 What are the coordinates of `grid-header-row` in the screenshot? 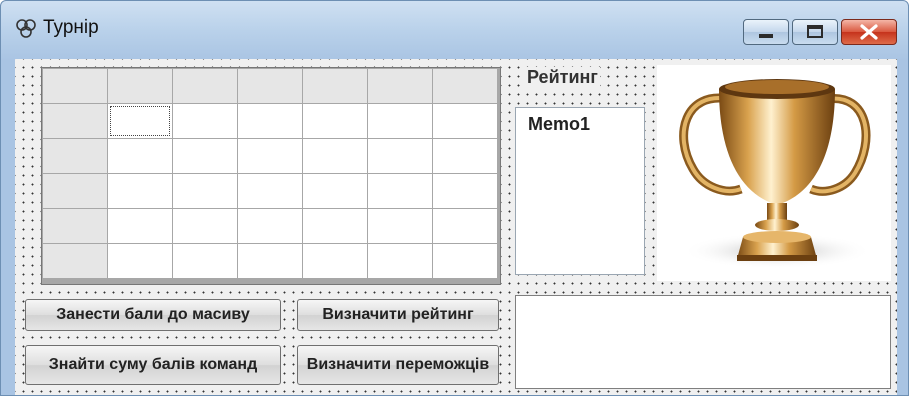 It's located at (270, 86).